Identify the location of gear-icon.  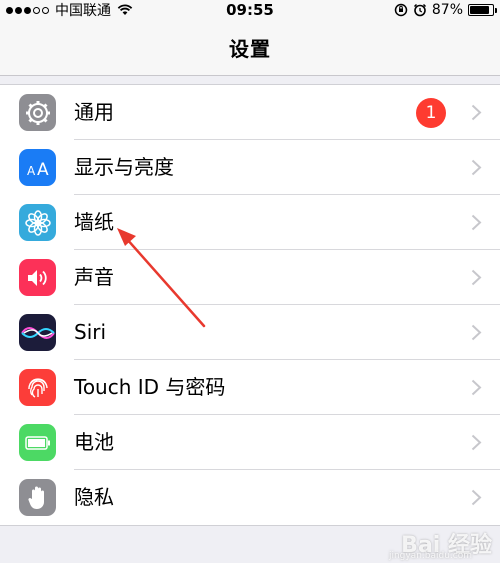
(37, 112).